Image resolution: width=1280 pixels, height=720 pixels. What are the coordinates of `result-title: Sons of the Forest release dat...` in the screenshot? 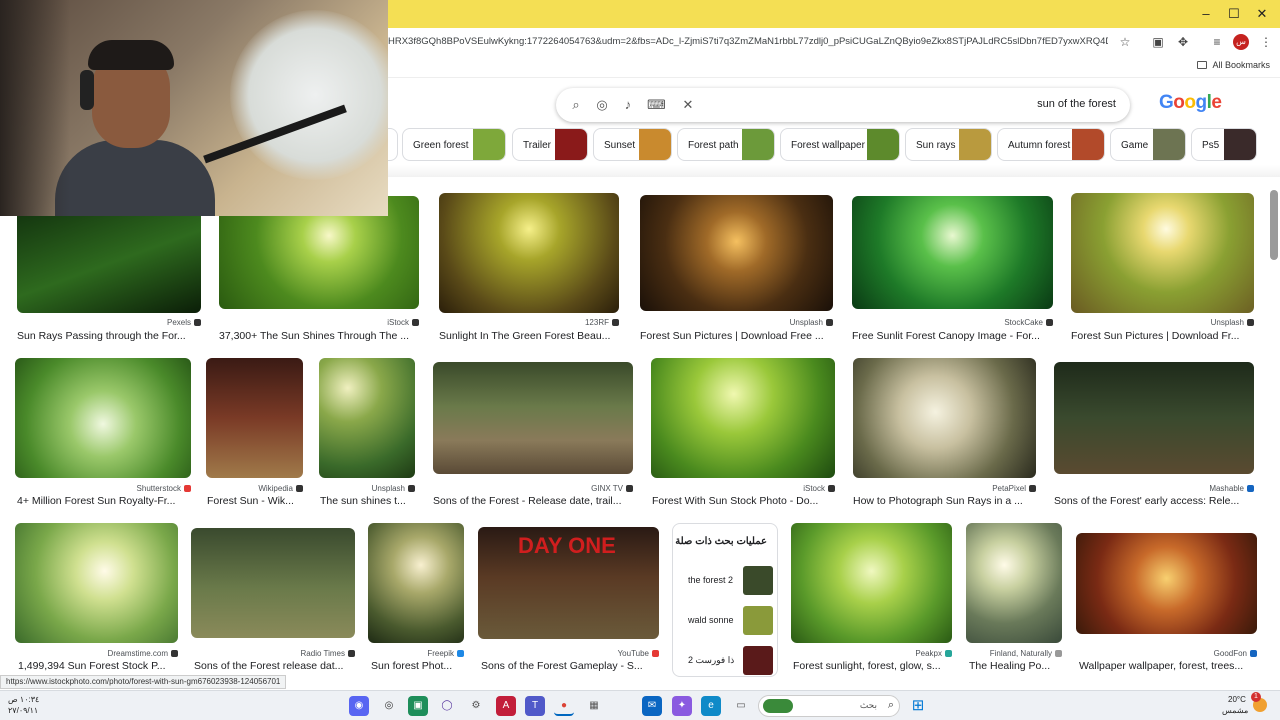 It's located at (276, 666).